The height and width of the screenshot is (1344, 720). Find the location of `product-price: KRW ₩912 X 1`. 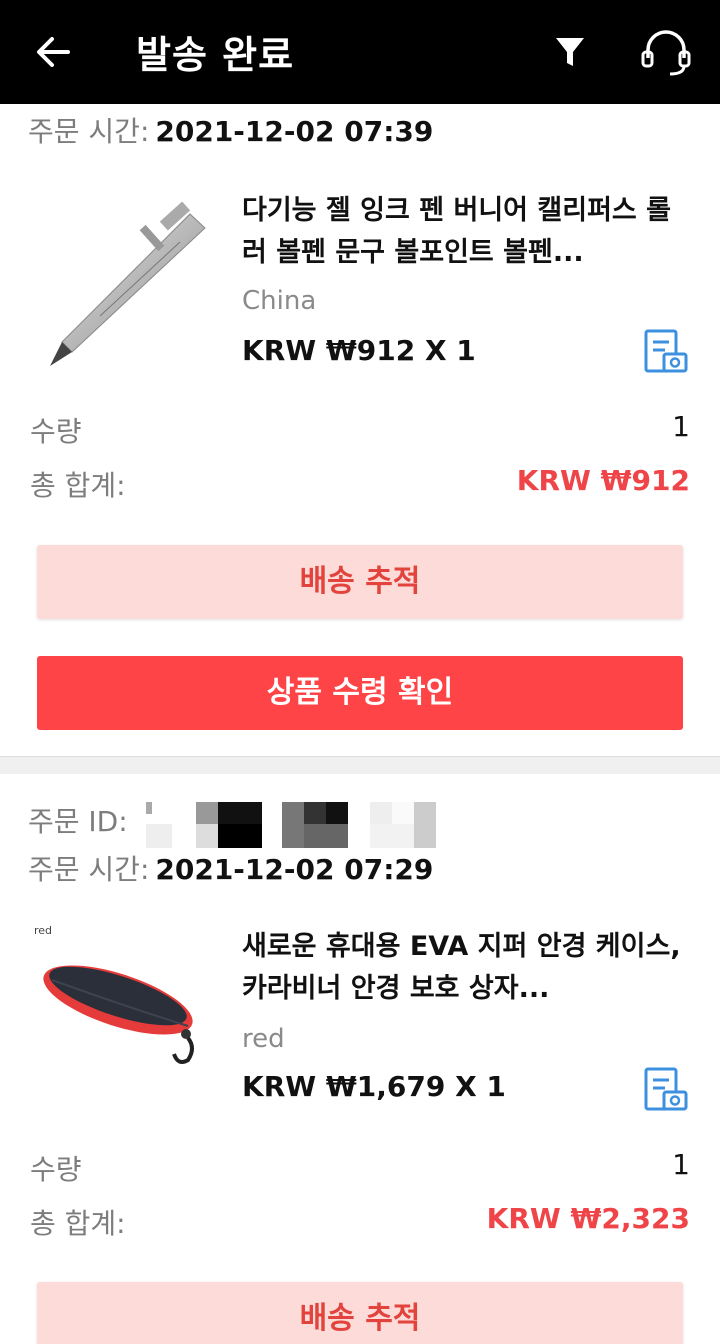

product-price: KRW ₩912 X 1 is located at coordinates (359, 350).